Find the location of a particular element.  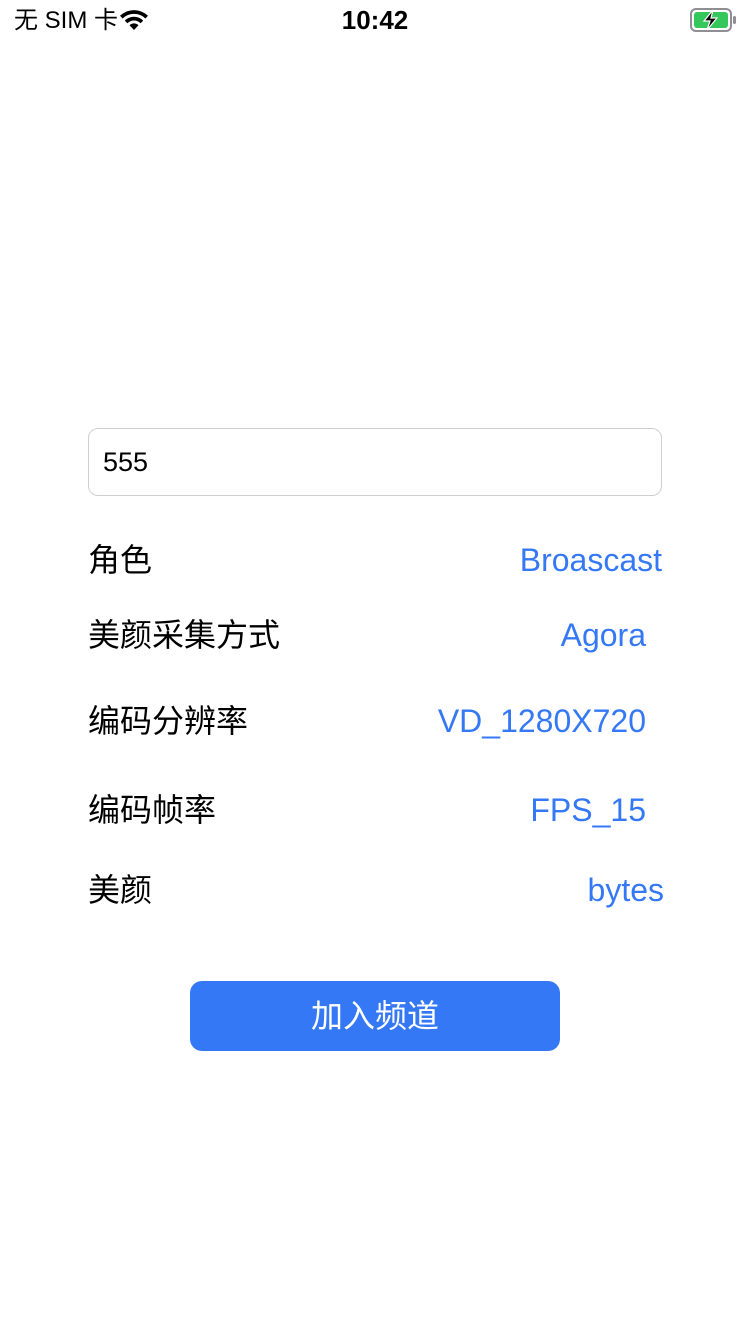

beauty-value-button: bytes is located at coordinates (626, 890).